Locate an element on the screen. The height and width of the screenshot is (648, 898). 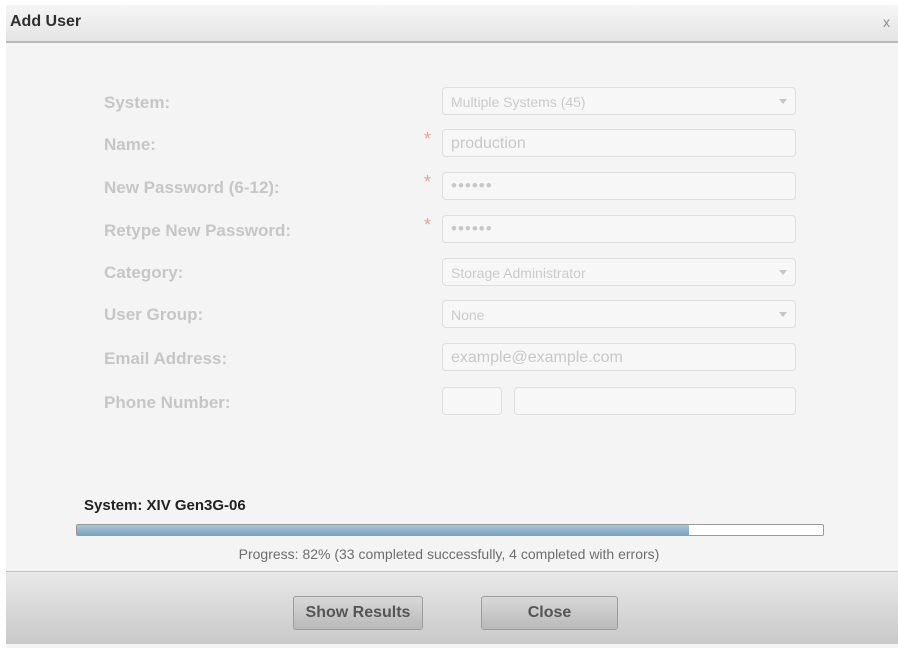
category-select: Storage Administrator is located at coordinates (619, 272).